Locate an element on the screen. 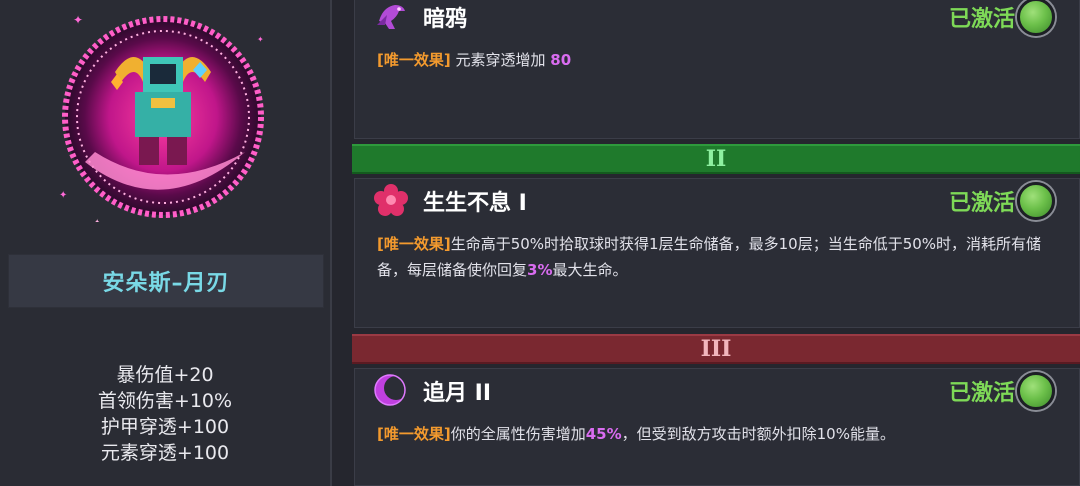  tier-numeral: II is located at coordinates (716, 159).